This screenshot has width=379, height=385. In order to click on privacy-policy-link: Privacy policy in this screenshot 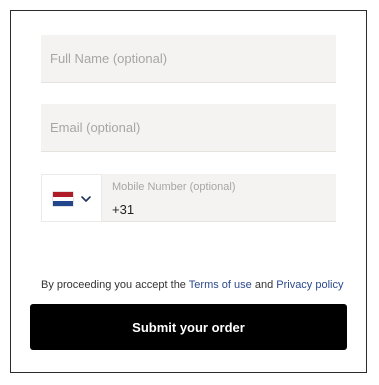, I will do `click(309, 285)`.